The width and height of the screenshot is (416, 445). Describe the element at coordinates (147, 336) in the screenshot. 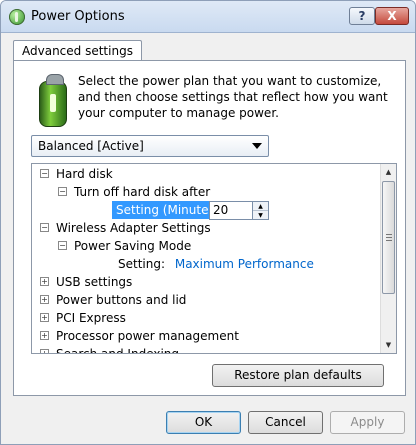

I see `tree-item-label: Processor power management` at that location.